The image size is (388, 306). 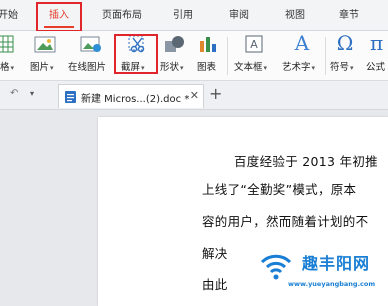 I want to click on paragraph-line: 解决, so click(x=215, y=253).